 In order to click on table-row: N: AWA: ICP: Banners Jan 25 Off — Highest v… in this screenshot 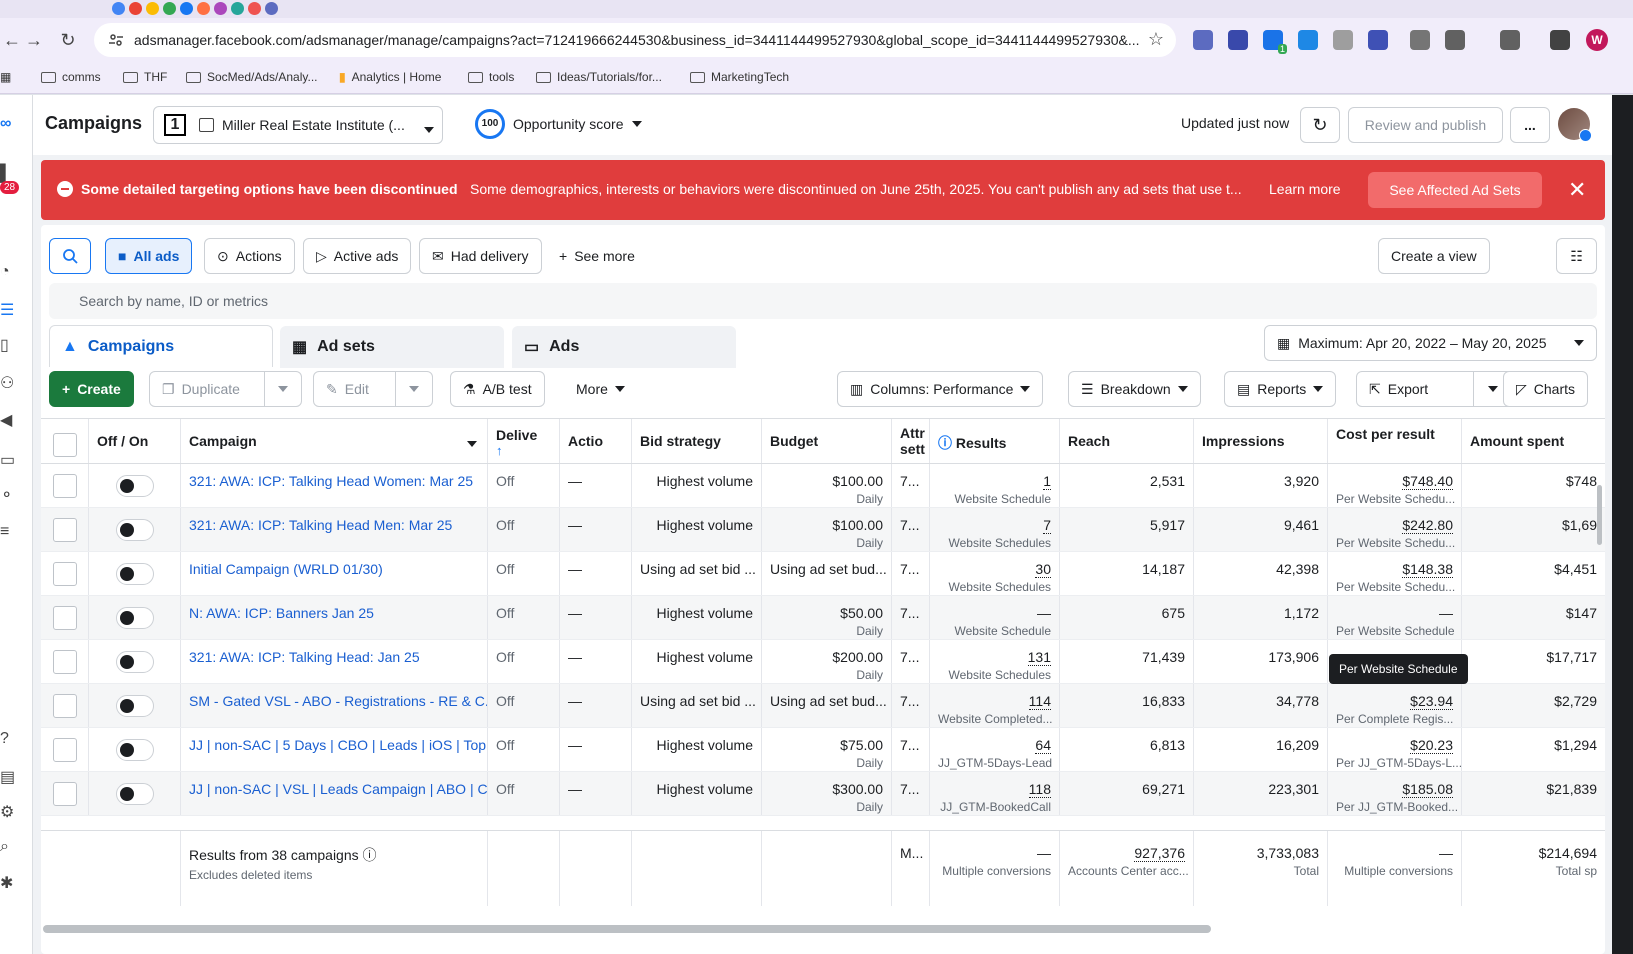, I will do `click(823, 618)`.